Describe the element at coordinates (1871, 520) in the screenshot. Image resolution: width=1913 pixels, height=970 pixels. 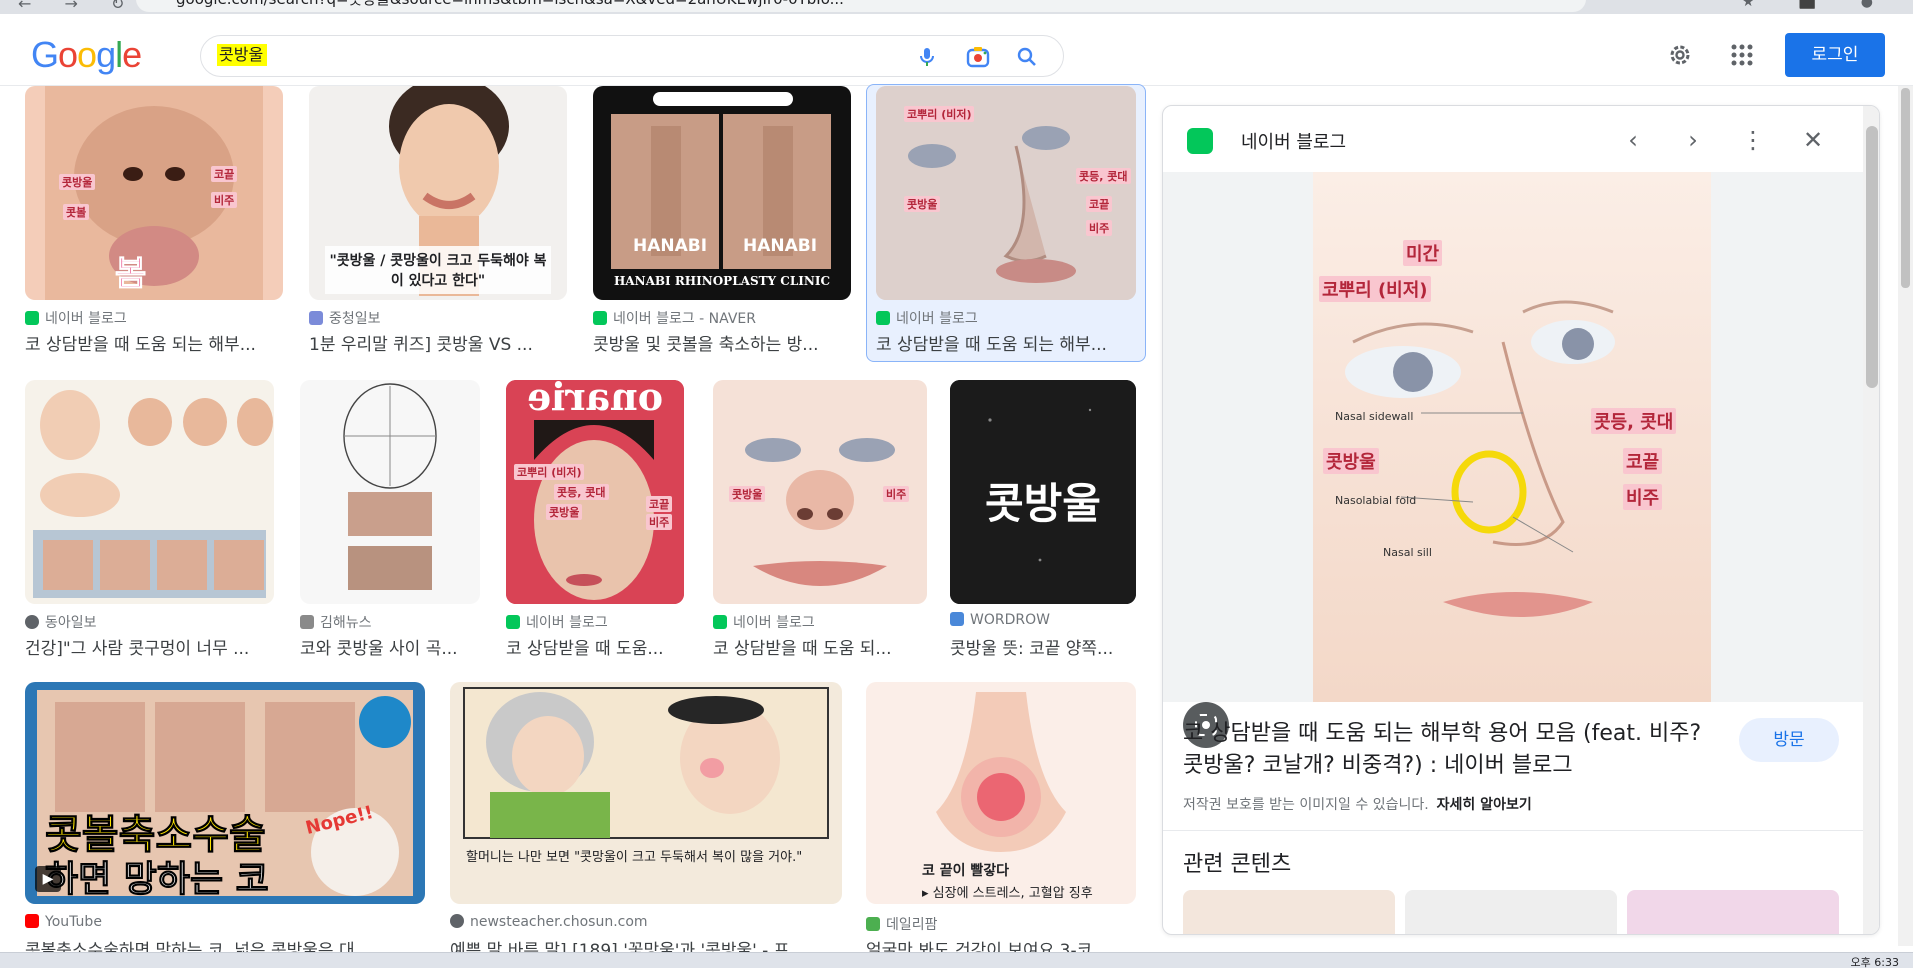
I see `panel-scrollbar` at that location.